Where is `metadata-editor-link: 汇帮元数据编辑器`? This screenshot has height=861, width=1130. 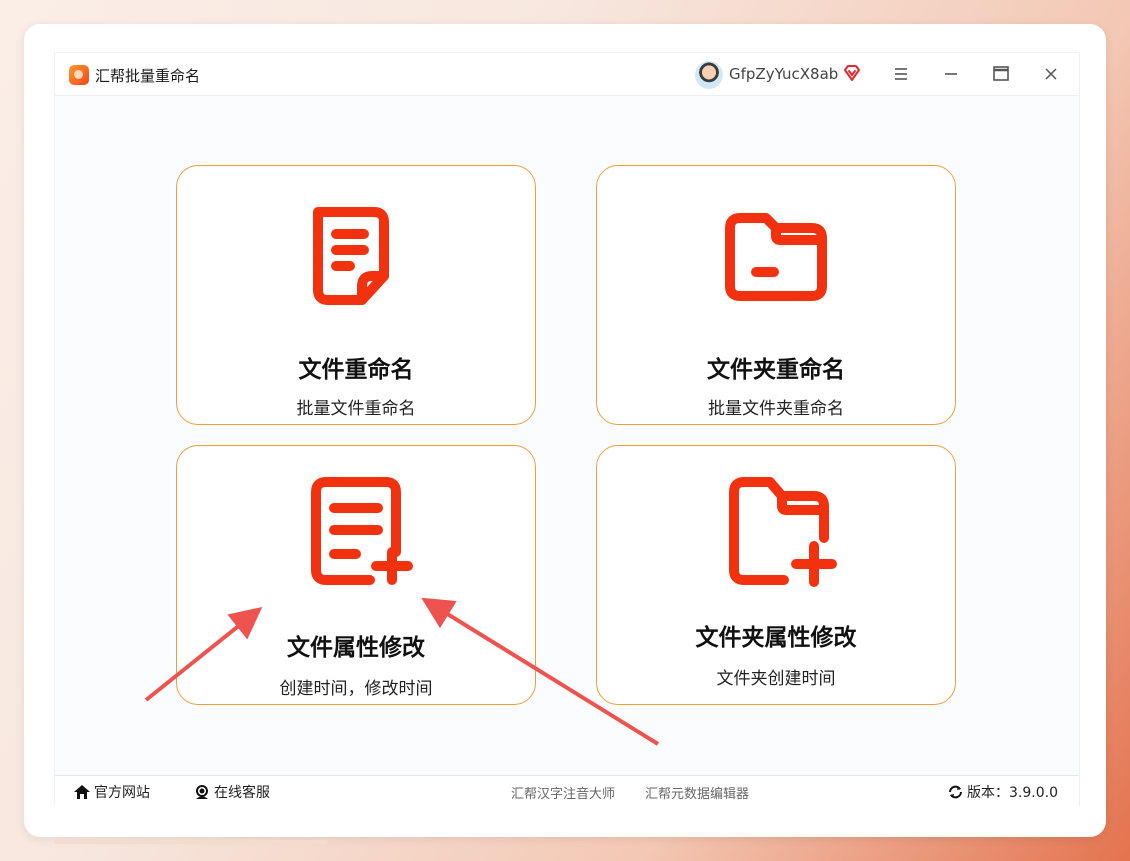 metadata-editor-link: 汇帮元数据编辑器 is located at coordinates (697, 792).